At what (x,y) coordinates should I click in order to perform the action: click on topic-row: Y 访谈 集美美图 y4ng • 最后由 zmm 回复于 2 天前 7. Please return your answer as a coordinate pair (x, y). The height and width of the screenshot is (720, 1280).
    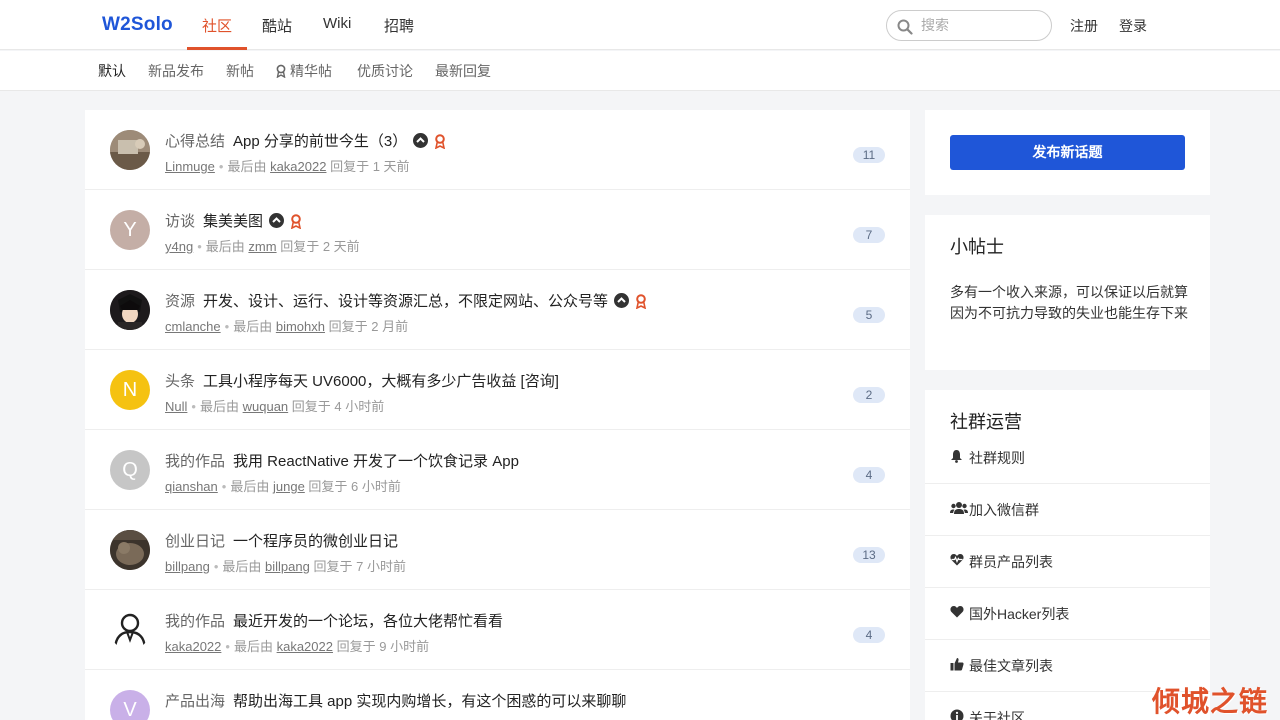
    Looking at the image, I should click on (497, 230).